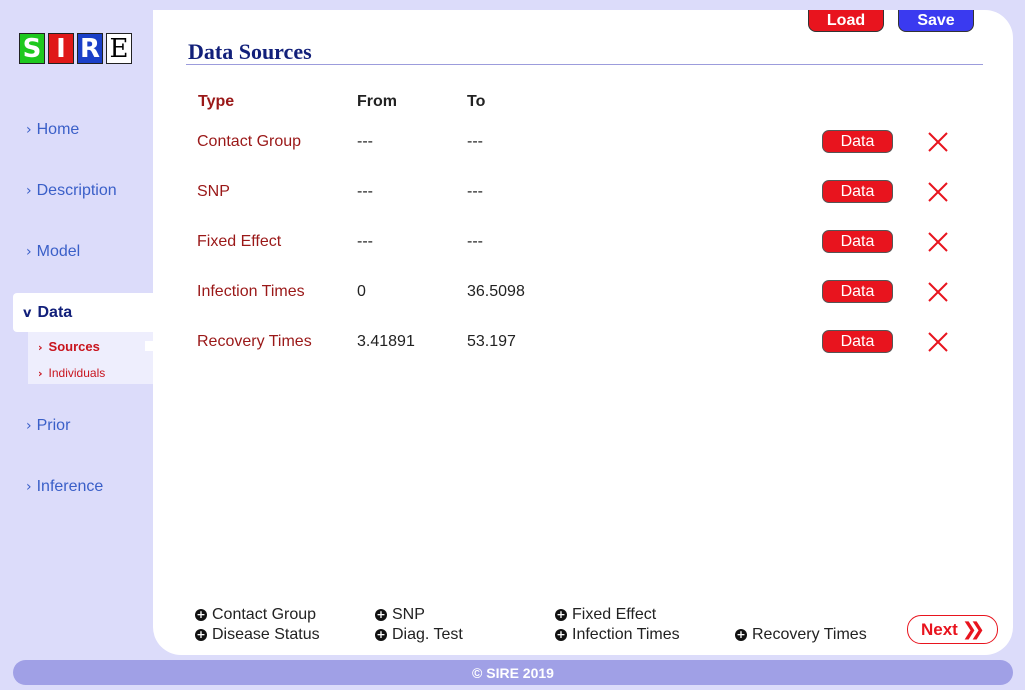 The width and height of the screenshot is (1025, 690). Describe the element at coordinates (386, 341) in the screenshot. I see `row-from: 3.41891` at that location.